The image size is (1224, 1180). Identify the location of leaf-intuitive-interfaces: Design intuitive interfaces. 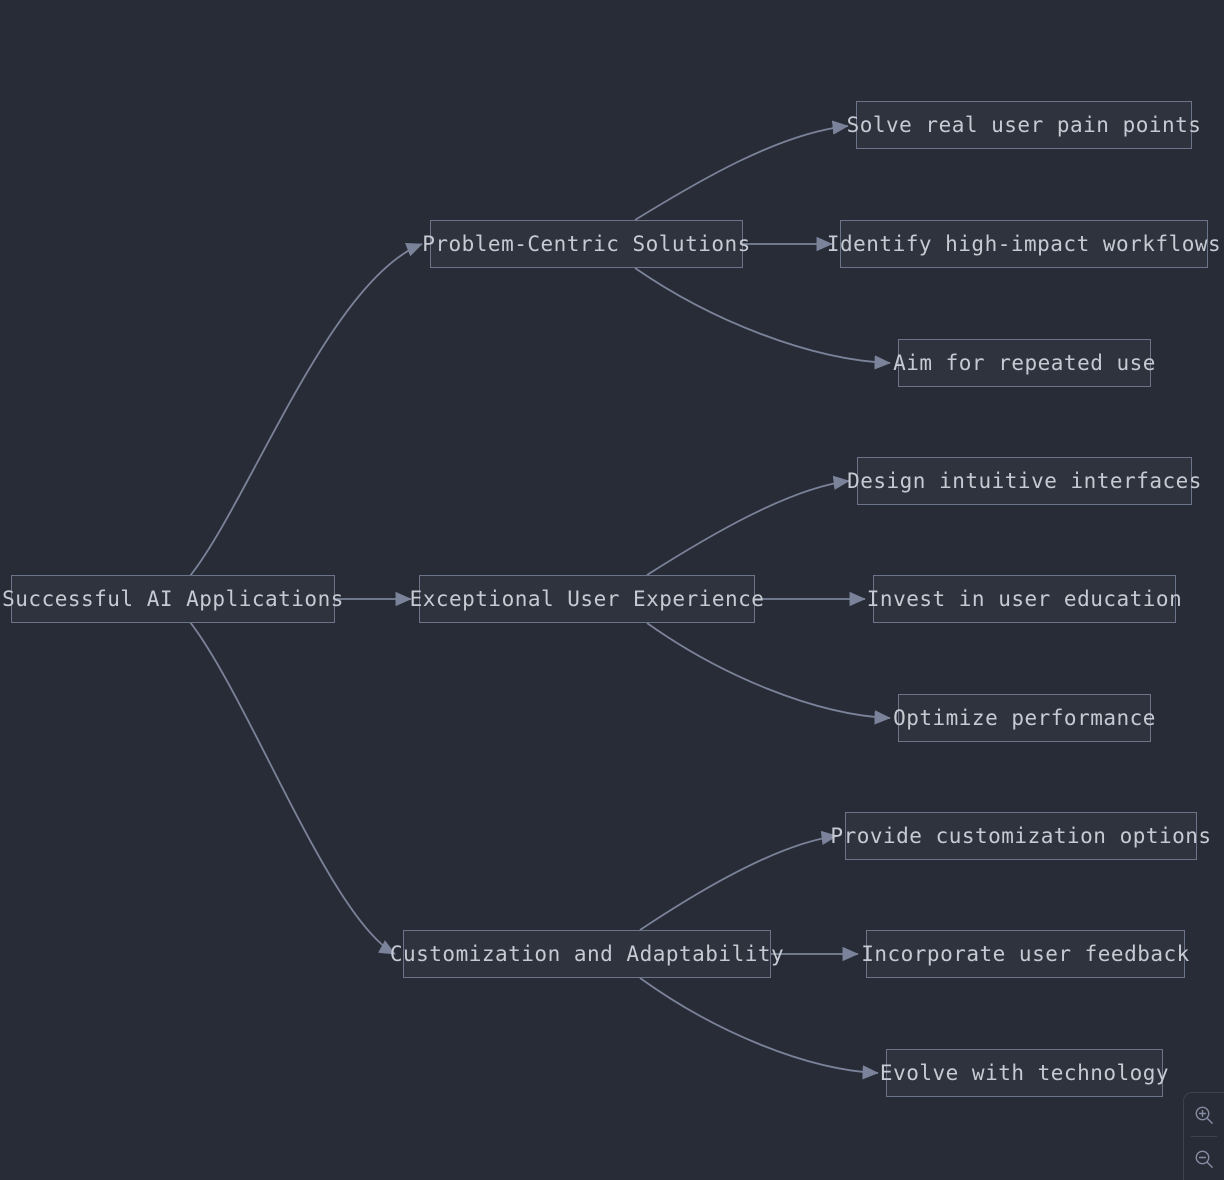
(1024, 481).